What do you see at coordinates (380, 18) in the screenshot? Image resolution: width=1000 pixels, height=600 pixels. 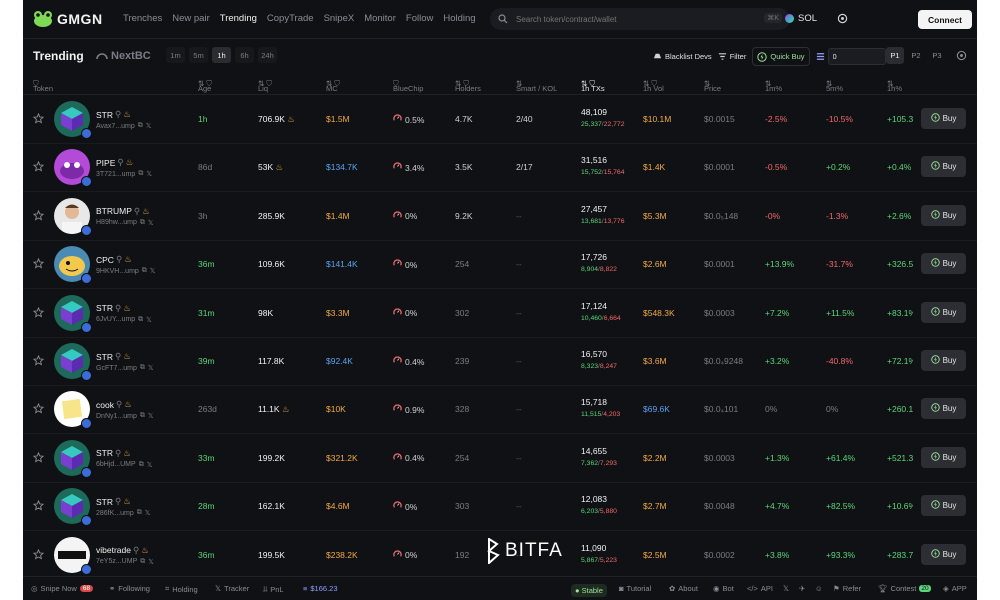 I see `nav-monitor: Monitor` at bounding box center [380, 18].